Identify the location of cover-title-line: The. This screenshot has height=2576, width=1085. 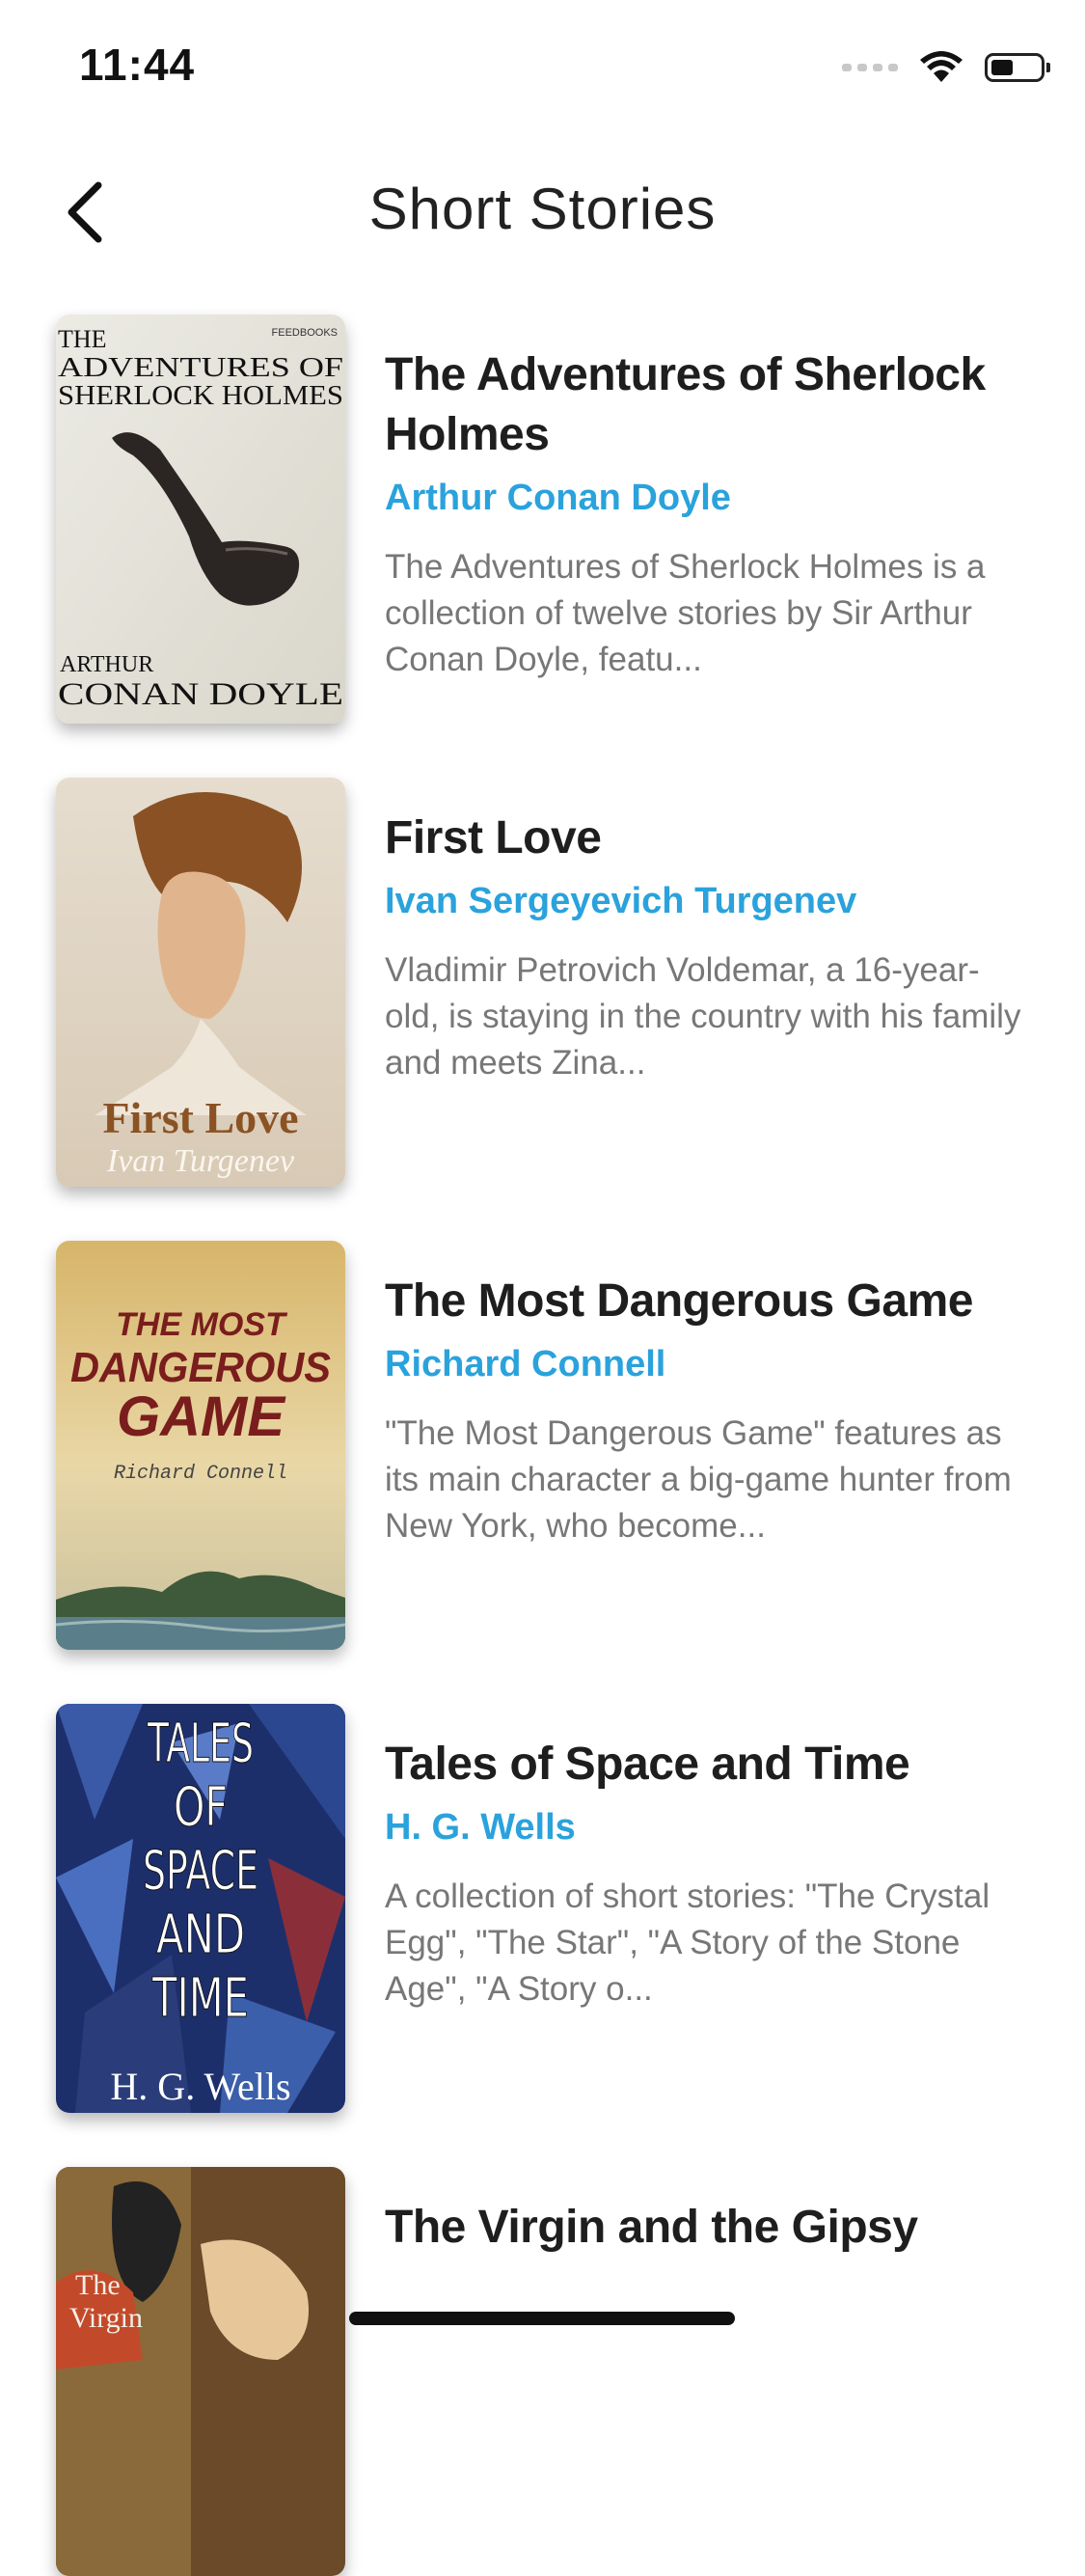
(98, 2285).